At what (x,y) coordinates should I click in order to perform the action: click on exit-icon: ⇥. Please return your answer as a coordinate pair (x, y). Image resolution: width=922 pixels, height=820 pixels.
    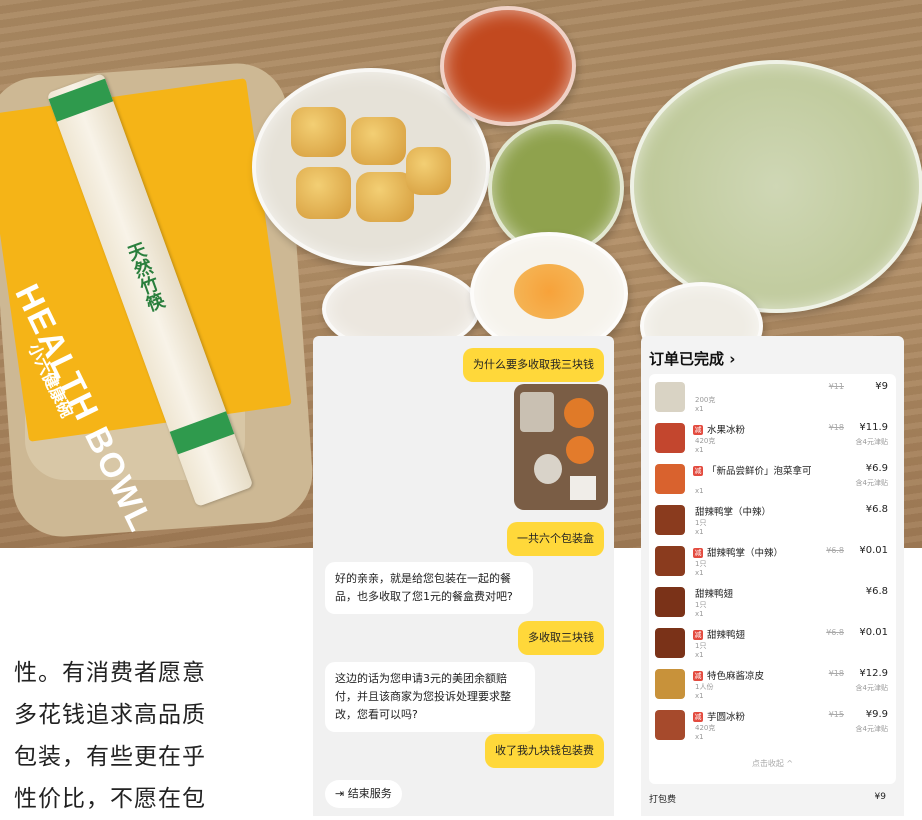
    Looking at the image, I should click on (340, 793).